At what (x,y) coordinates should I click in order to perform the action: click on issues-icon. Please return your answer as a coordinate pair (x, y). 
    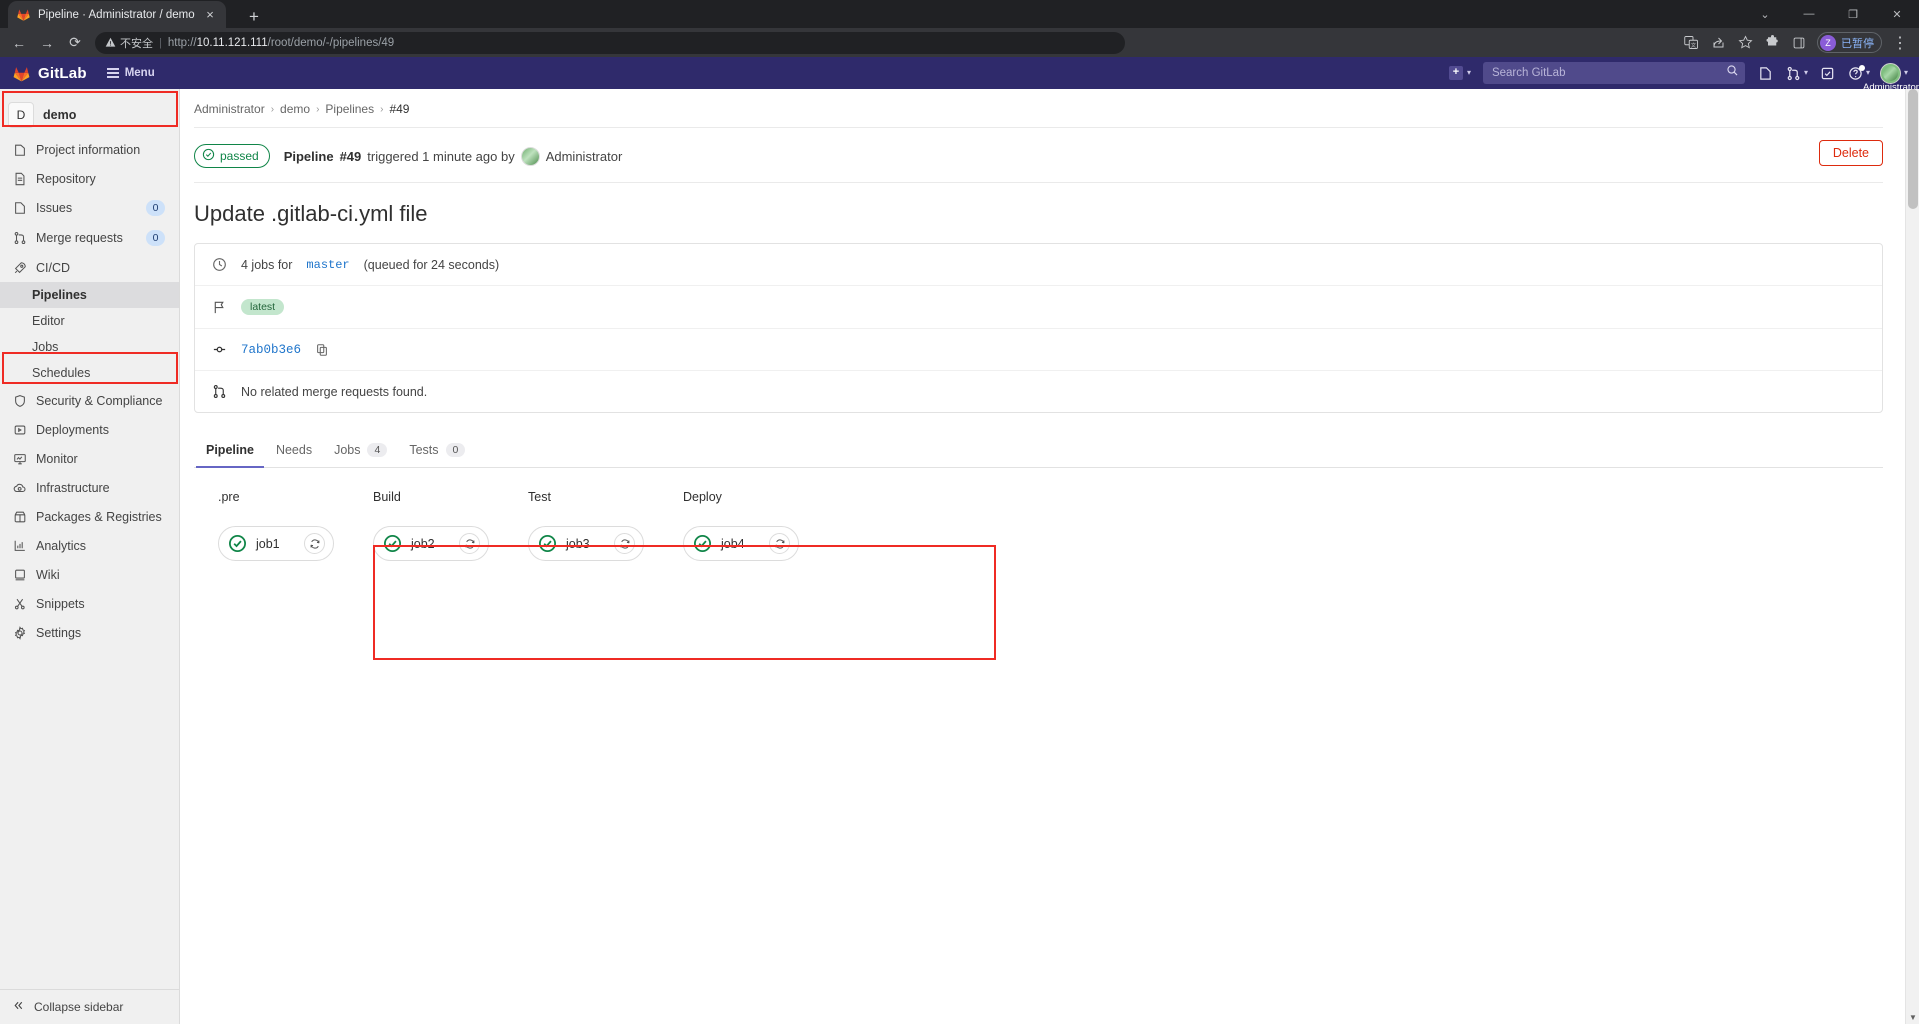
    Looking at the image, I should click on (1766, 73).